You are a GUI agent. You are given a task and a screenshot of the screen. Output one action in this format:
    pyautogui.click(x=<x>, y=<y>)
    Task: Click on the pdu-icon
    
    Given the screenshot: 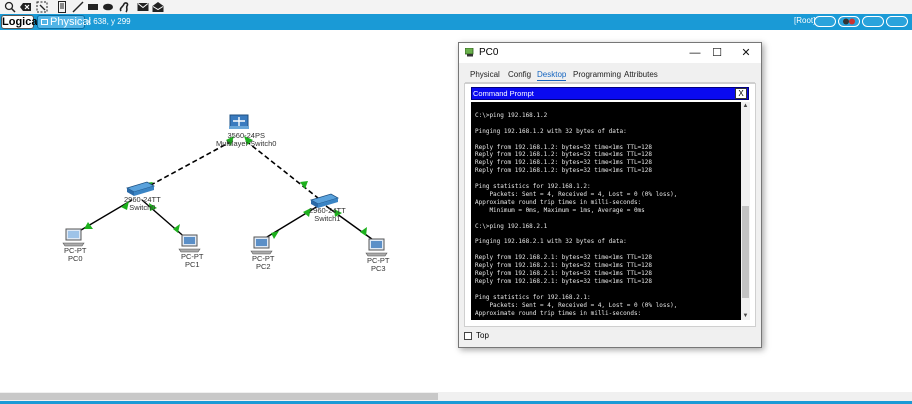 What is the action you would take?
    pyautogui.click(x=143, y=7)
    